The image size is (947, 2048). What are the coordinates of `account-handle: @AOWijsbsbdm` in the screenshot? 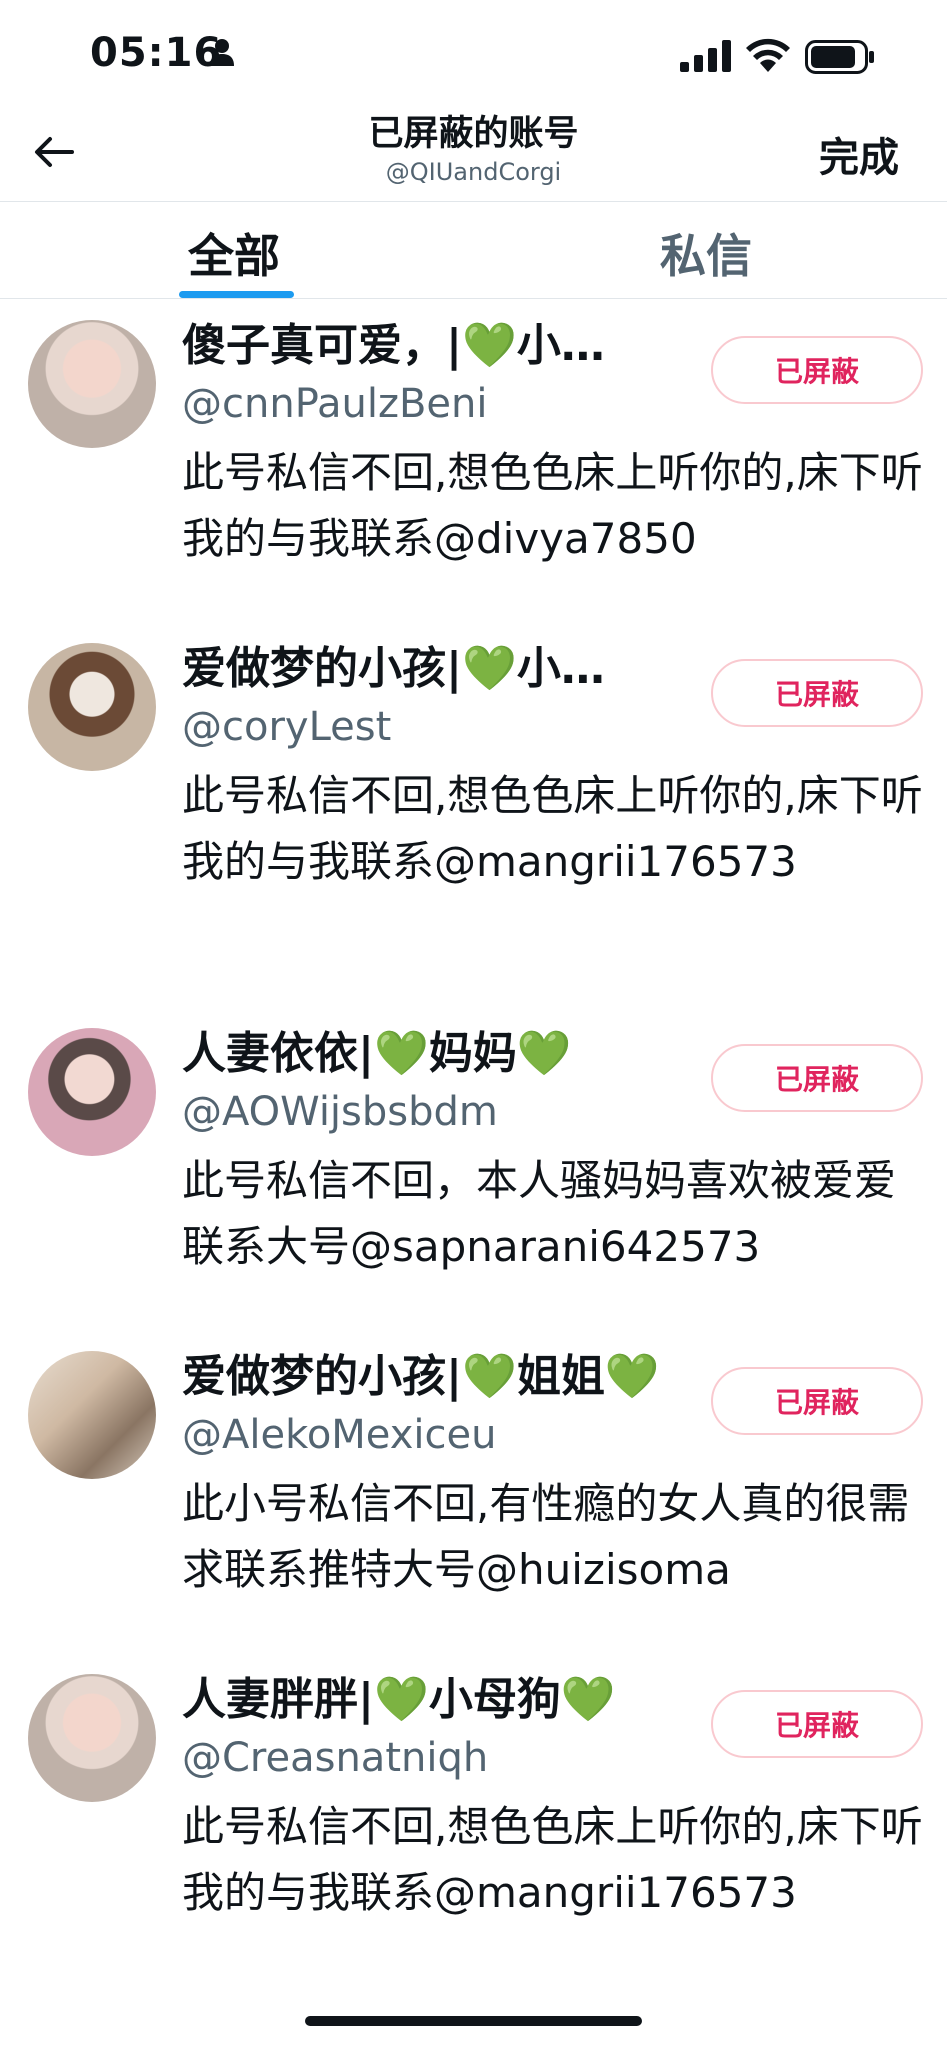 It's located at (340, 1112).